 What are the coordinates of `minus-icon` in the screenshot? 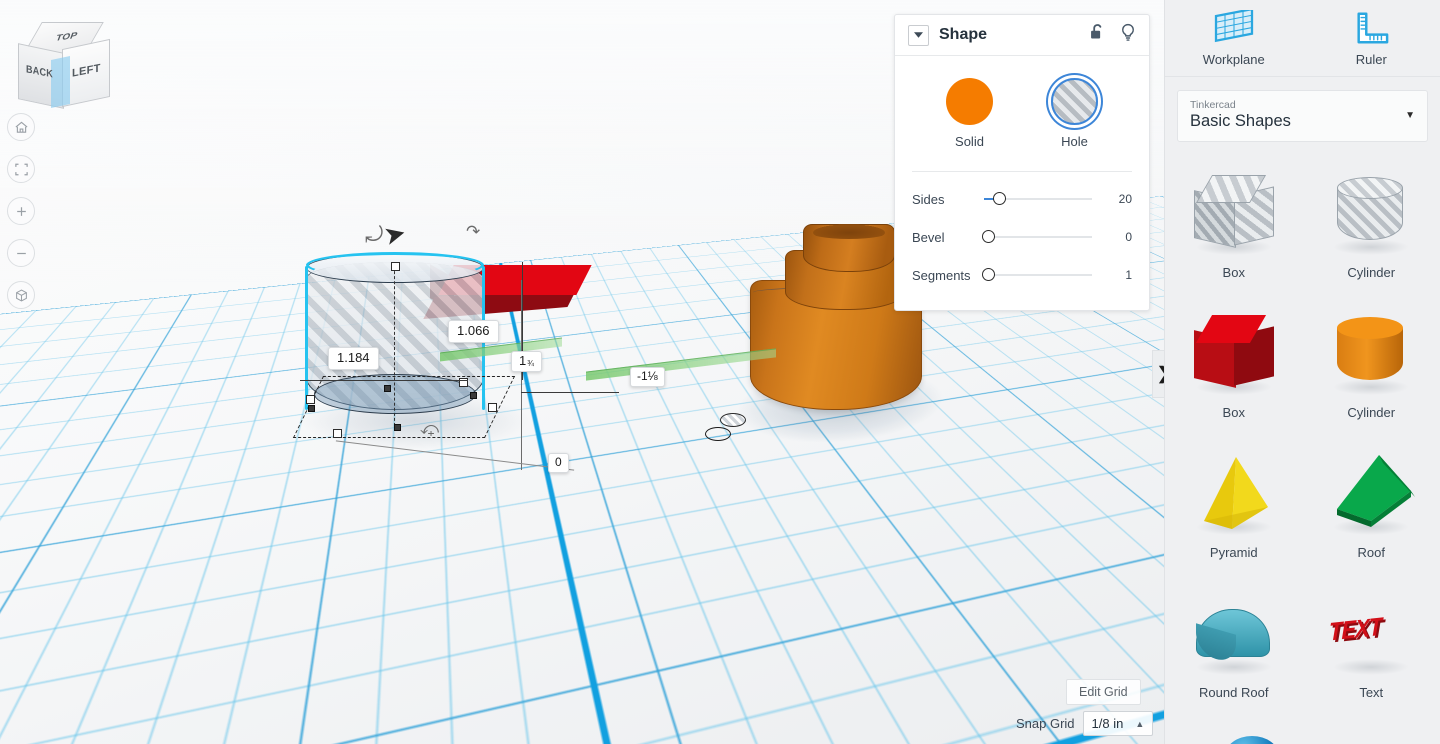 It's located at (21, 253).